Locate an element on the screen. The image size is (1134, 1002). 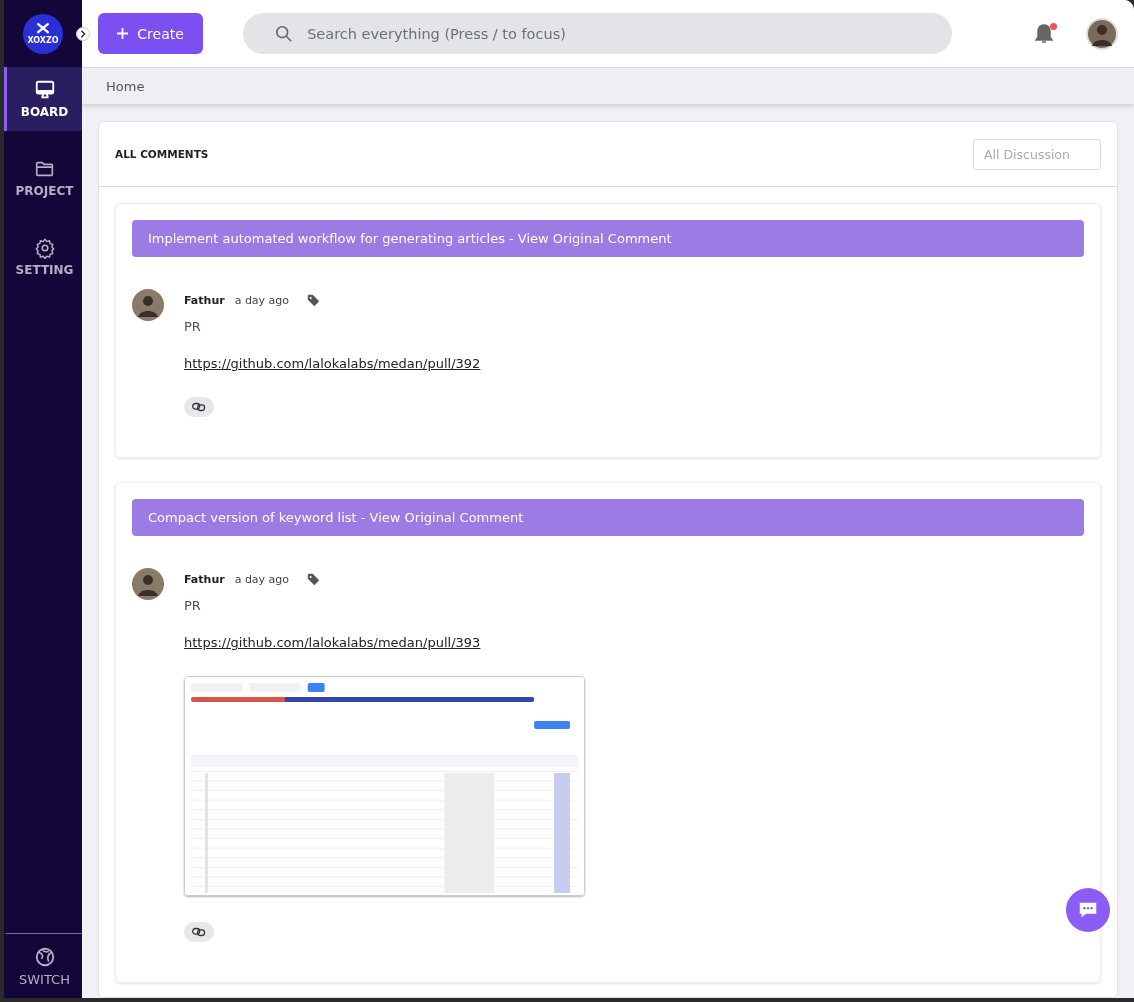
logo-icon is located at coordinates (43, 29).